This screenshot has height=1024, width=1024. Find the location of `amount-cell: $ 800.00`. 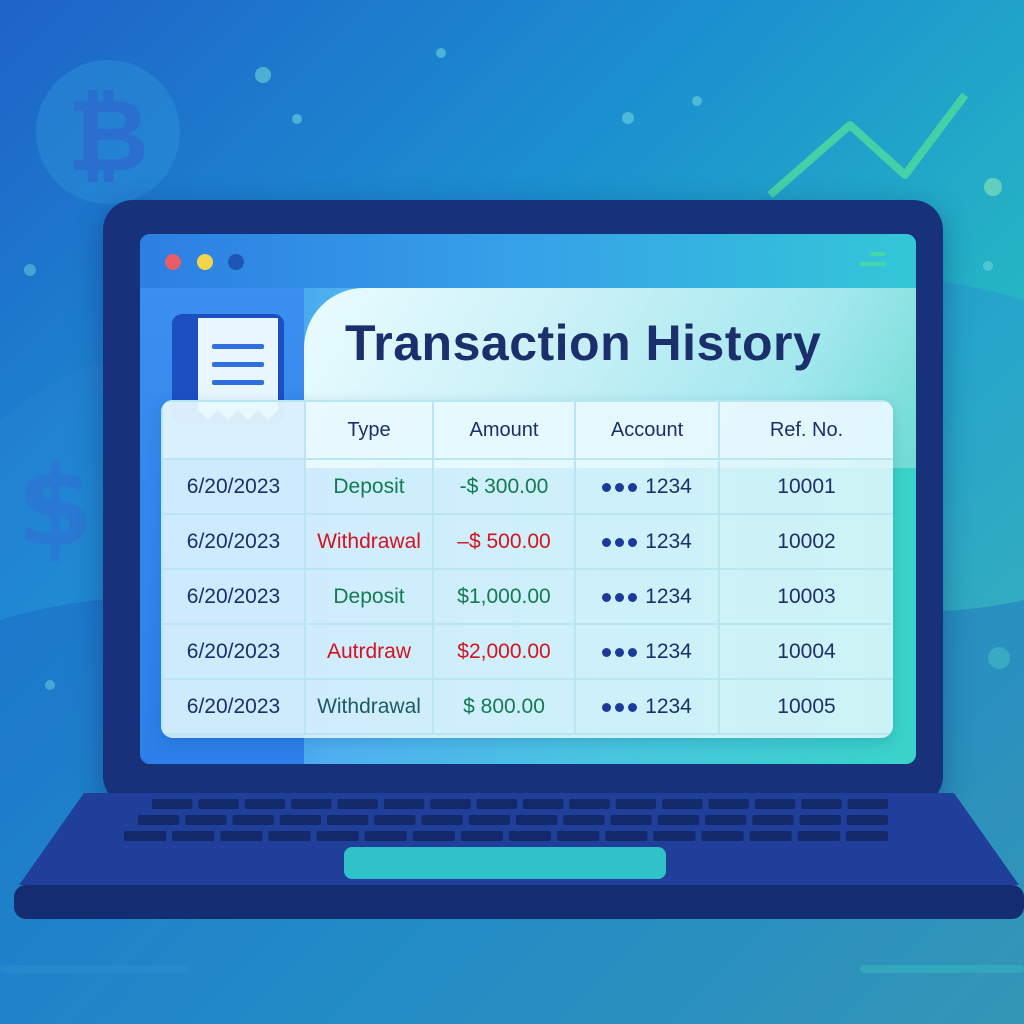

amount-cell: $ 800.00 is located at coordinates (504, 706).